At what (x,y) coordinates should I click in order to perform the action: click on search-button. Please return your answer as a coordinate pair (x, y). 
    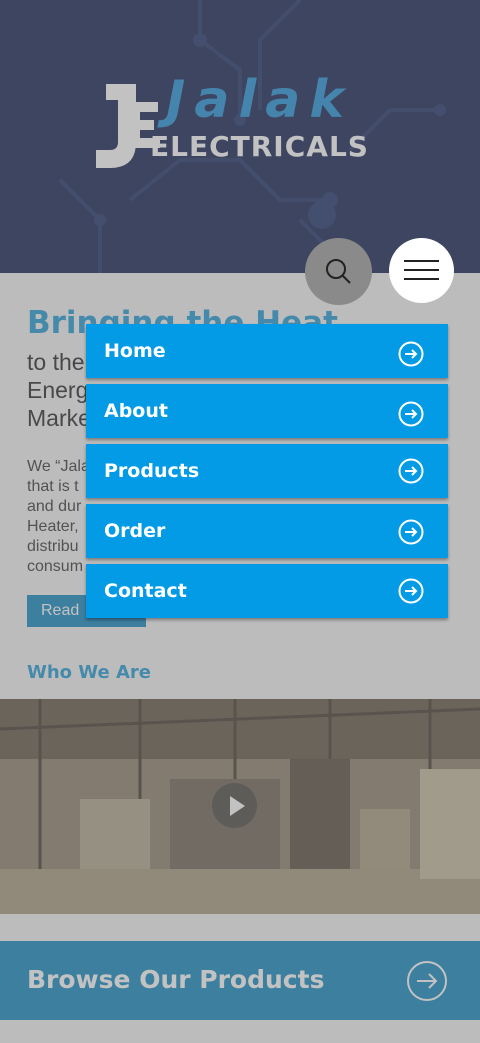
    Looking at the image, I should click on (338, 271).